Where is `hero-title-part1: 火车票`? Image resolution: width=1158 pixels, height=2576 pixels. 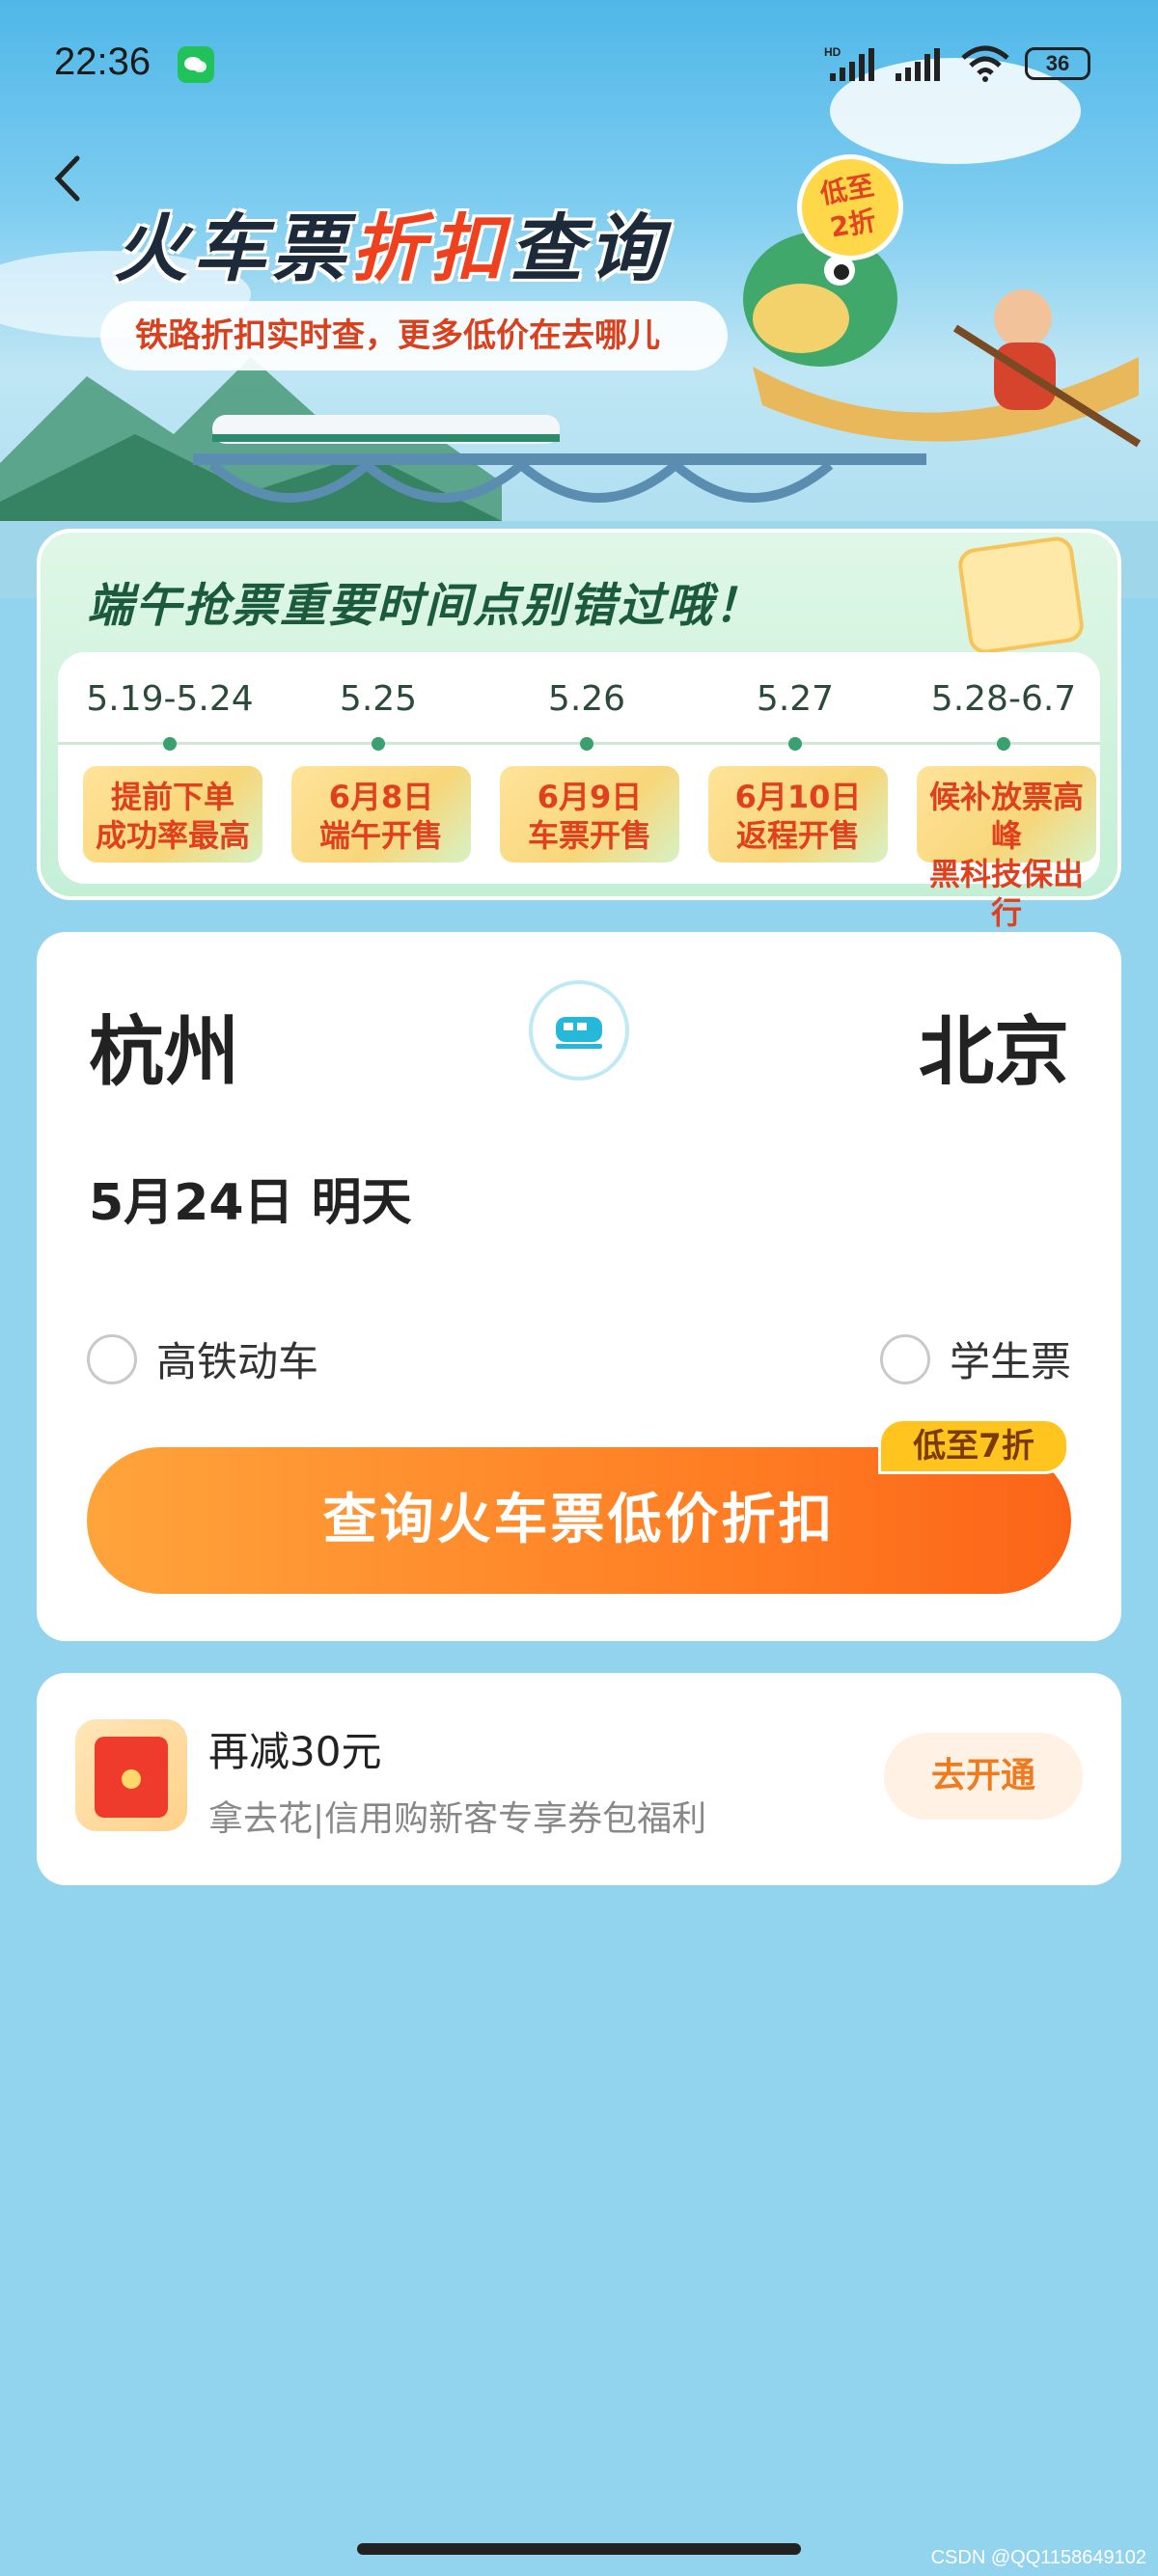
hero-title-part1: 火车票 is located at coordinates (232, 248).